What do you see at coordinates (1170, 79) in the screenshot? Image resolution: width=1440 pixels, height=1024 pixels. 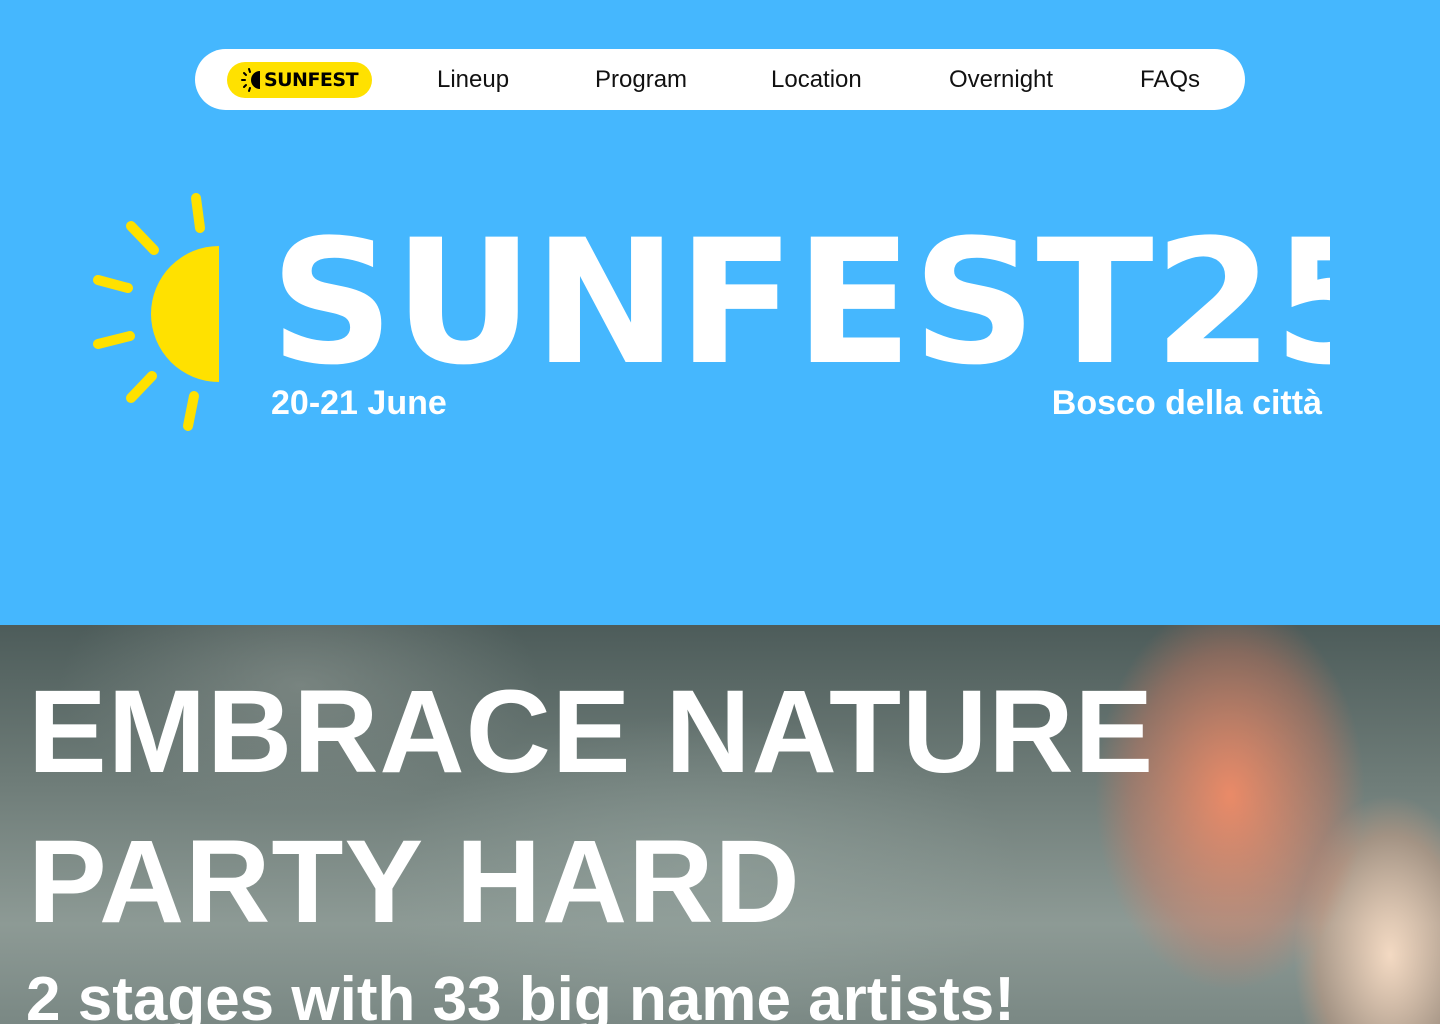 I see `nav-item-faqs: FAQs` at bounding box center [1170, 79].